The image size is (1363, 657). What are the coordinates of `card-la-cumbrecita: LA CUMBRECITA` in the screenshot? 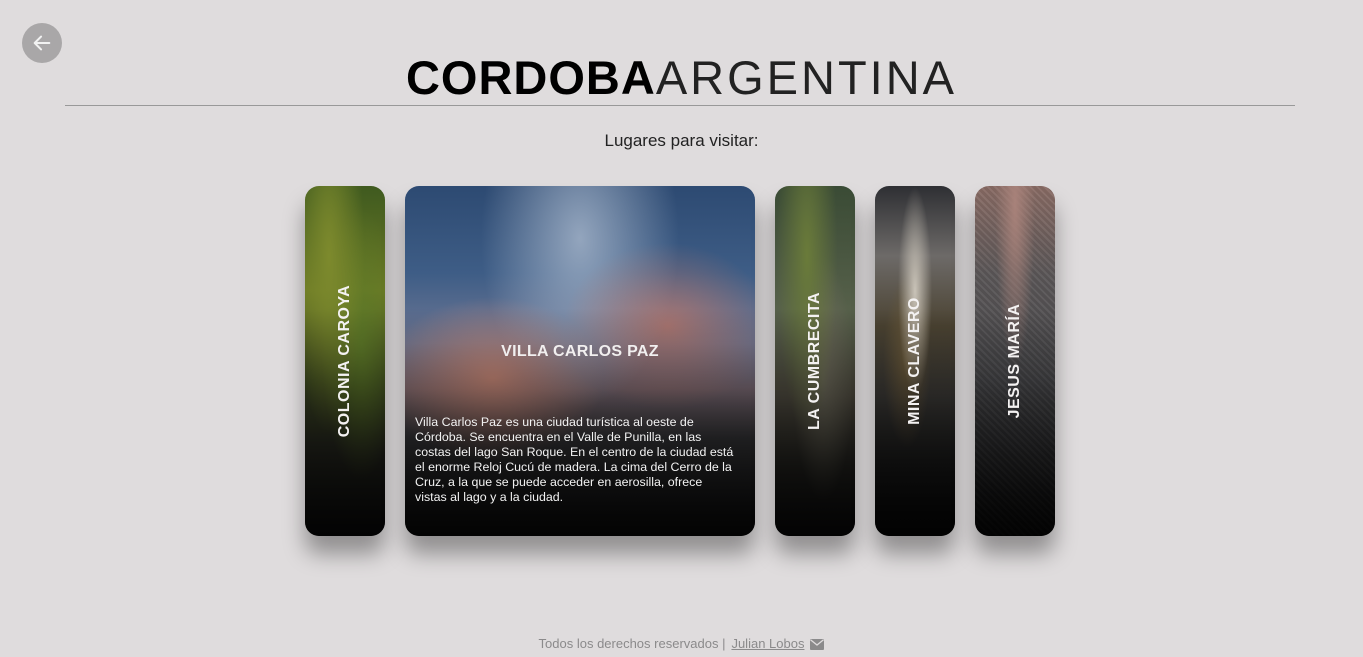 It's located at (815, 361).